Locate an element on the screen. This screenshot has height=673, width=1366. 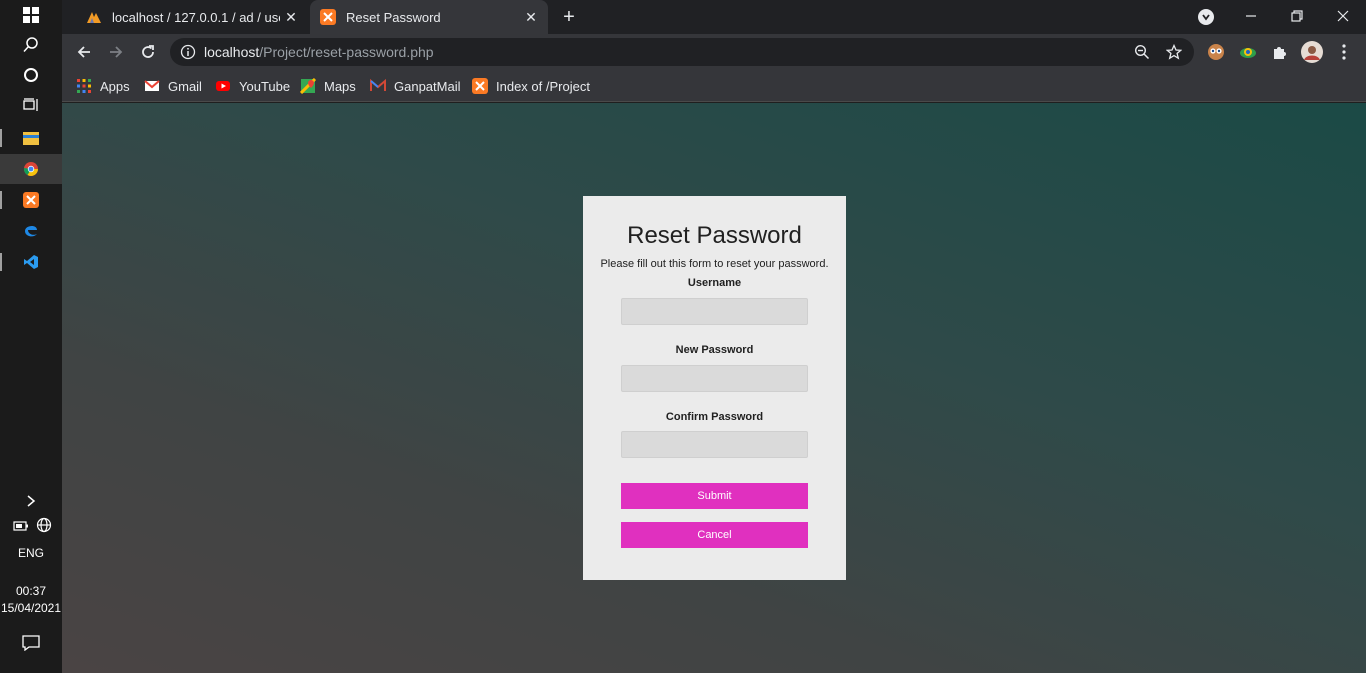
forward-button is located at coordinates (116, 52).